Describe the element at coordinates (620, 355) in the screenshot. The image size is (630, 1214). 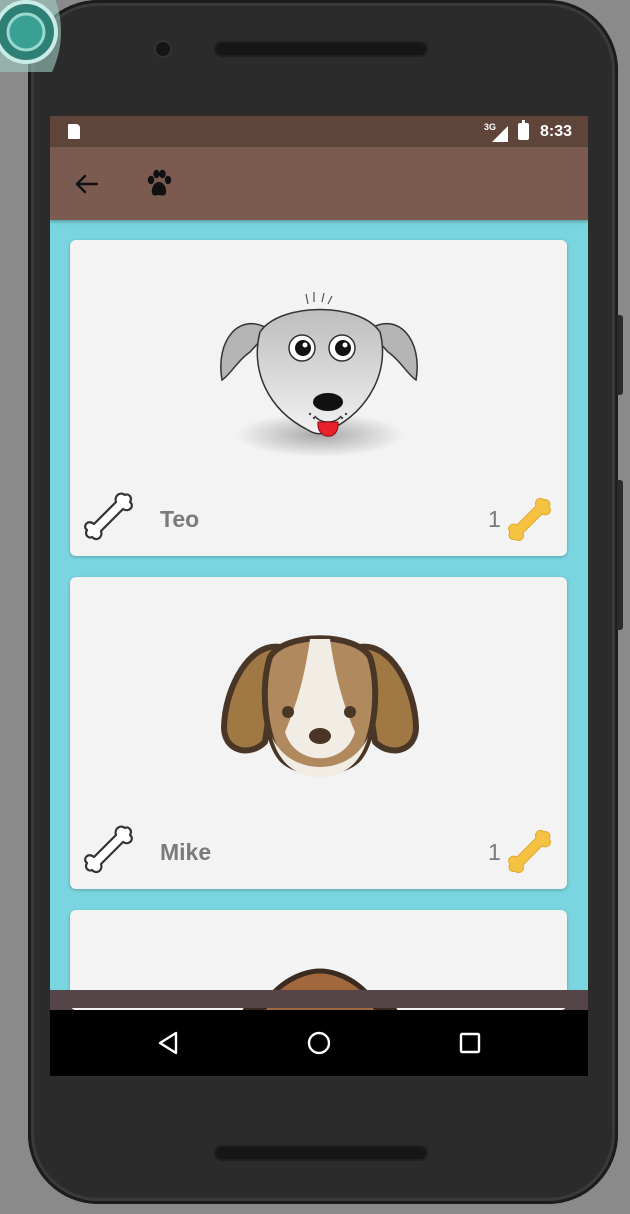
I see `volume-button` at that location.